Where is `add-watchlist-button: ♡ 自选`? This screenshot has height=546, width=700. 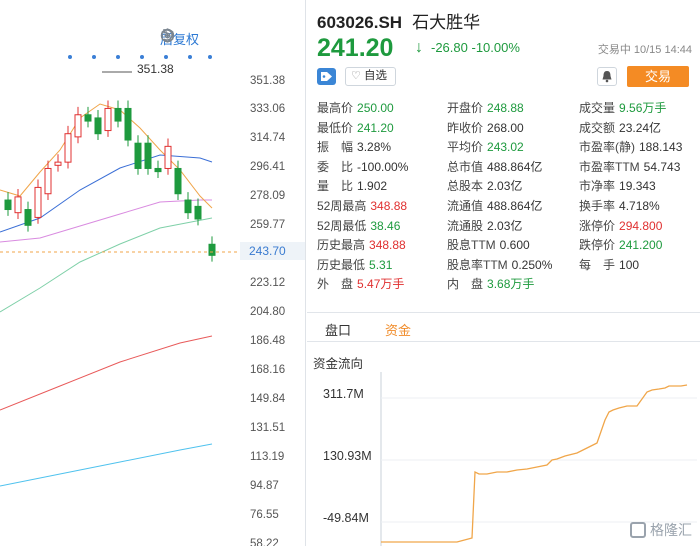 add-watchlist-button: ♡ 自选 is located at coordinates (370, 76).